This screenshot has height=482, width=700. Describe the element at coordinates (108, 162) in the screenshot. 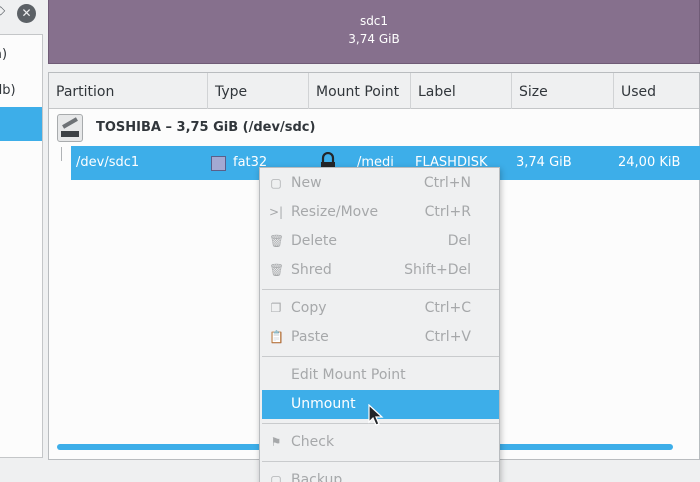

I see `cell-partition: /dev/sdc1` at that location.